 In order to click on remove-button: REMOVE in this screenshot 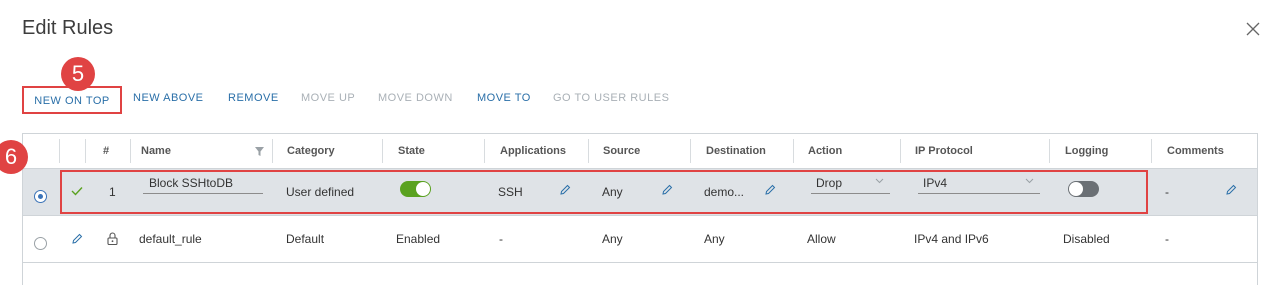, I will do `click(253, 100)`.